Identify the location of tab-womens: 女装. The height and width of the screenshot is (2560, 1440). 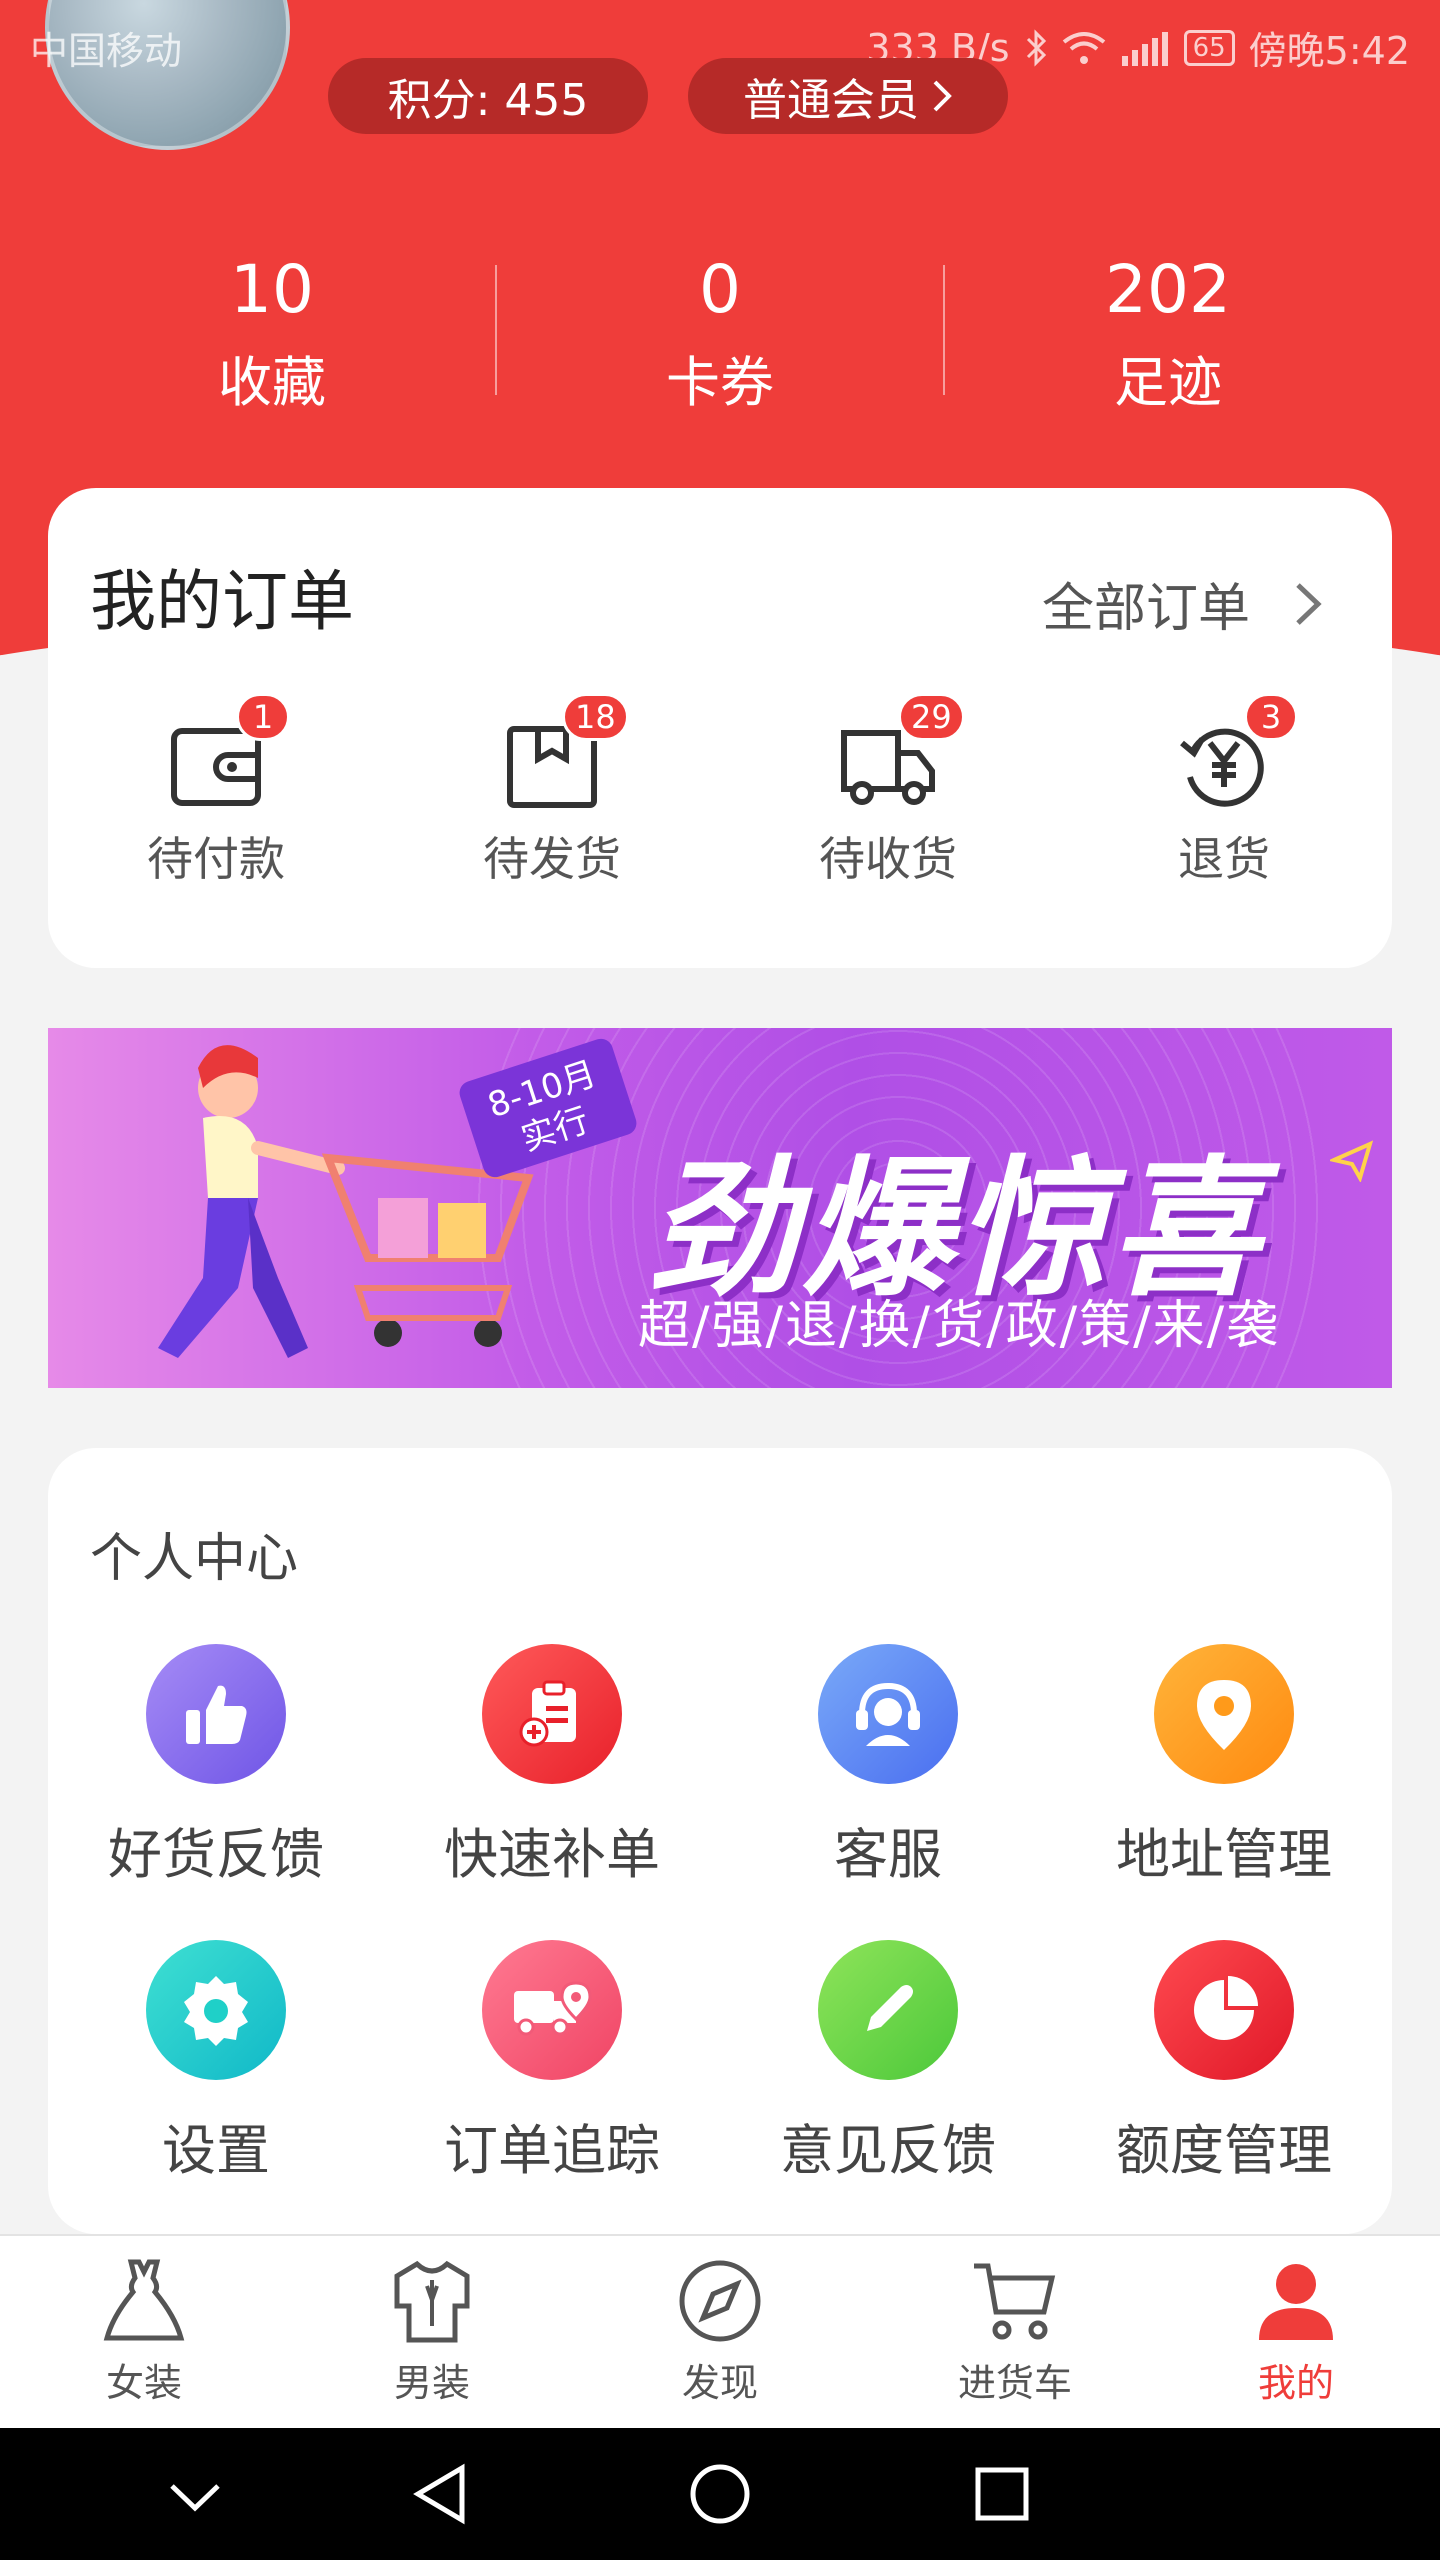
(144, 2331).